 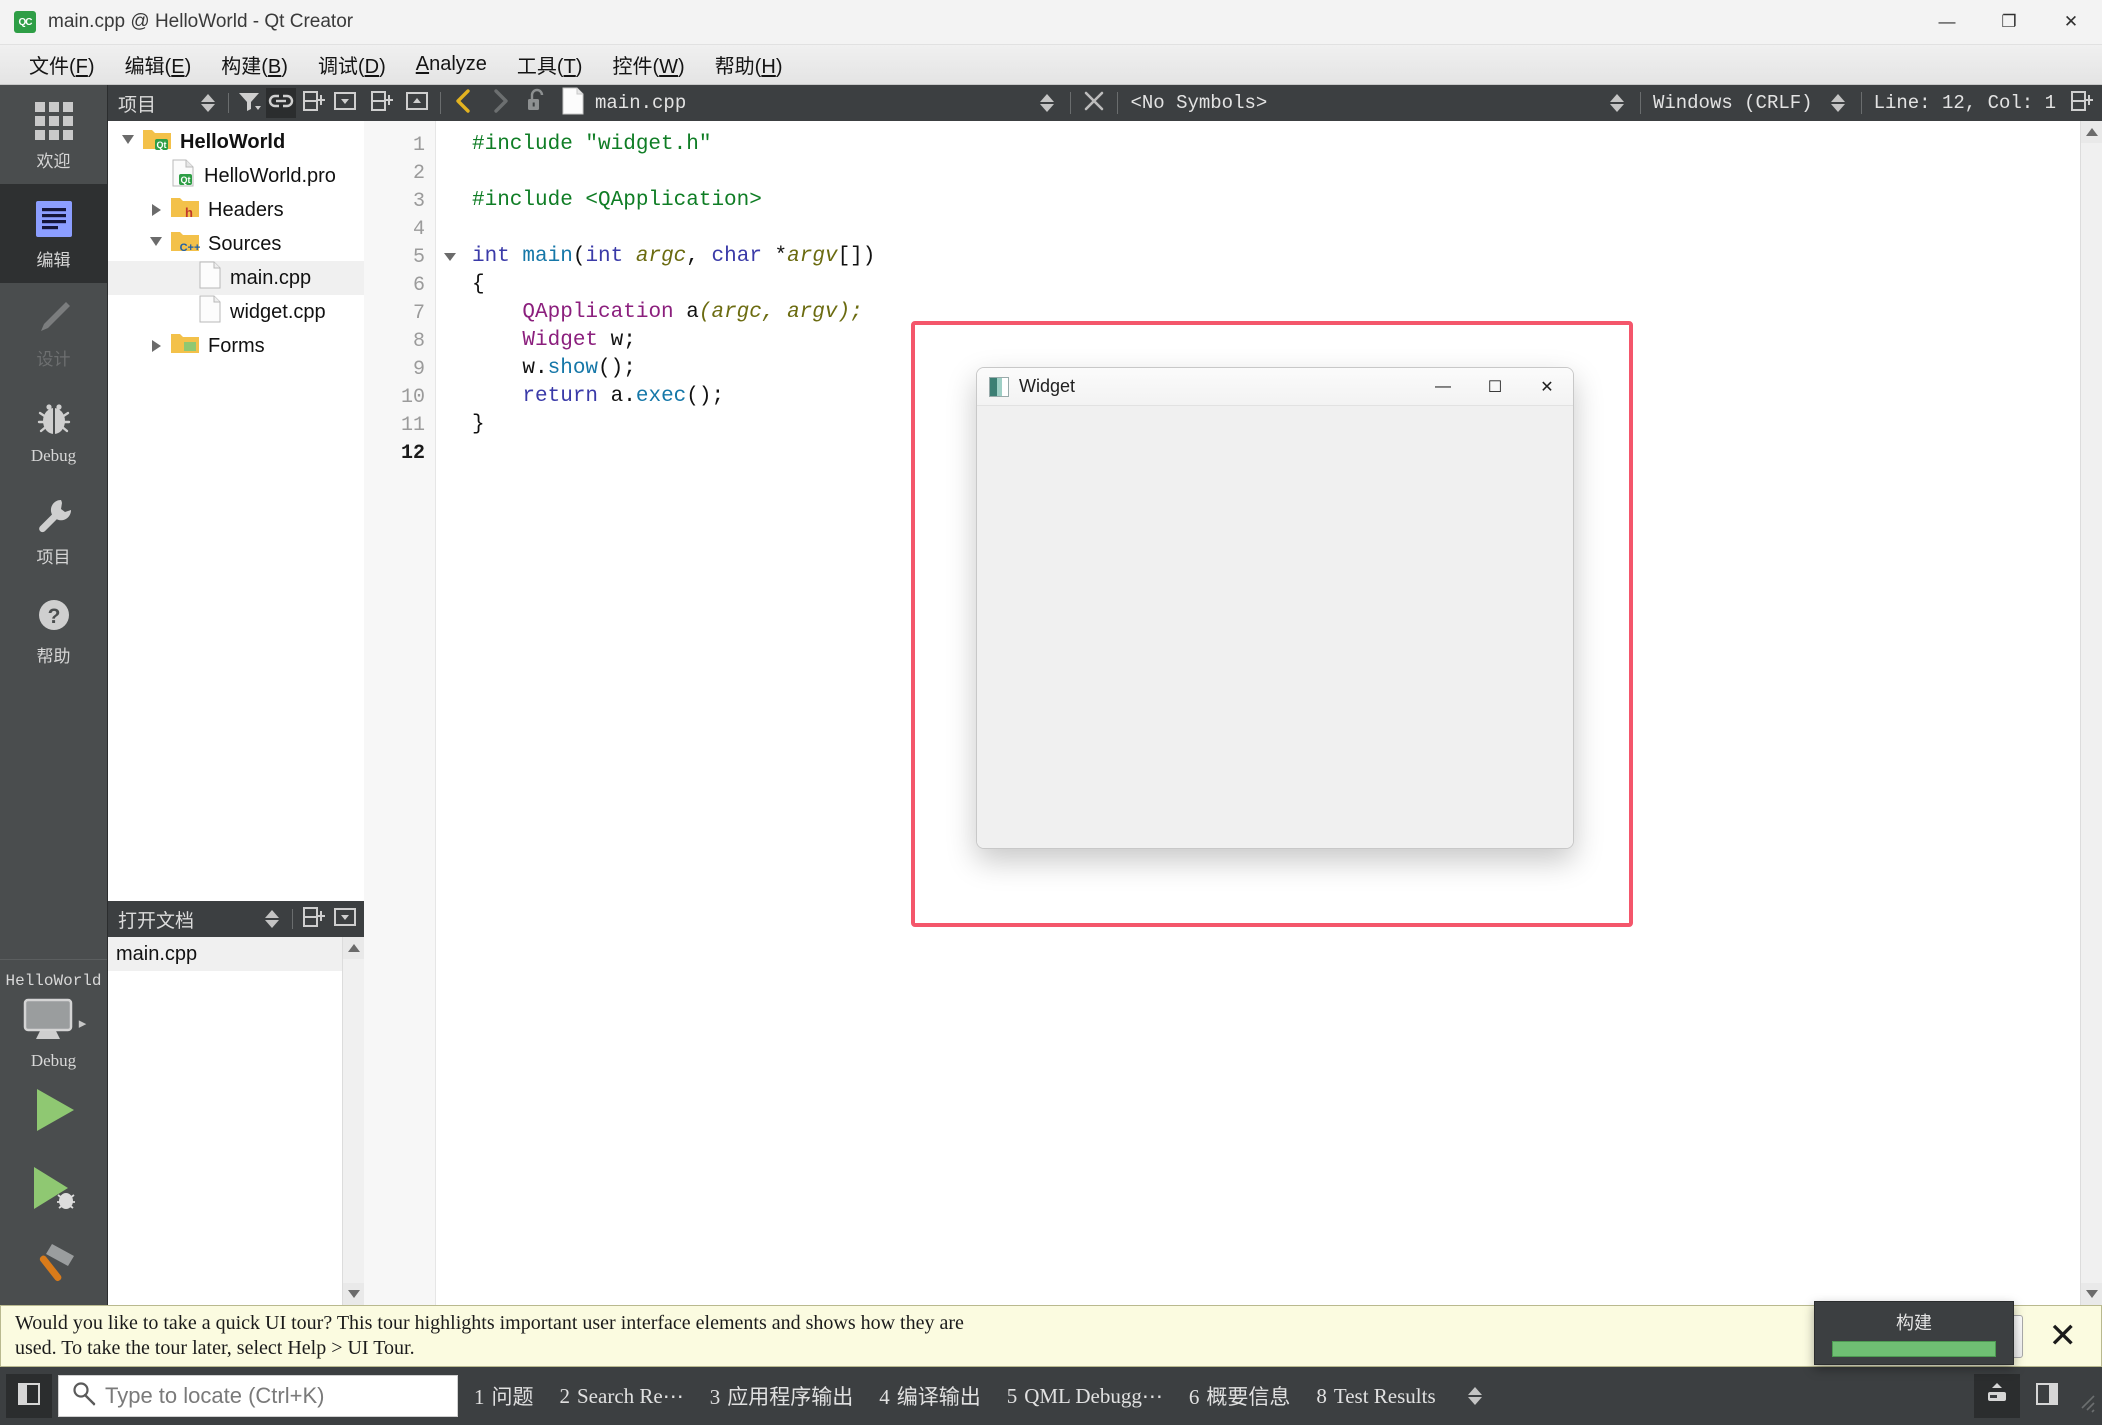 What do you see at coordinates (550, 64) in the screenshot?
I see `menu-tools: 工具(T)` at bounding box center [550, 64].